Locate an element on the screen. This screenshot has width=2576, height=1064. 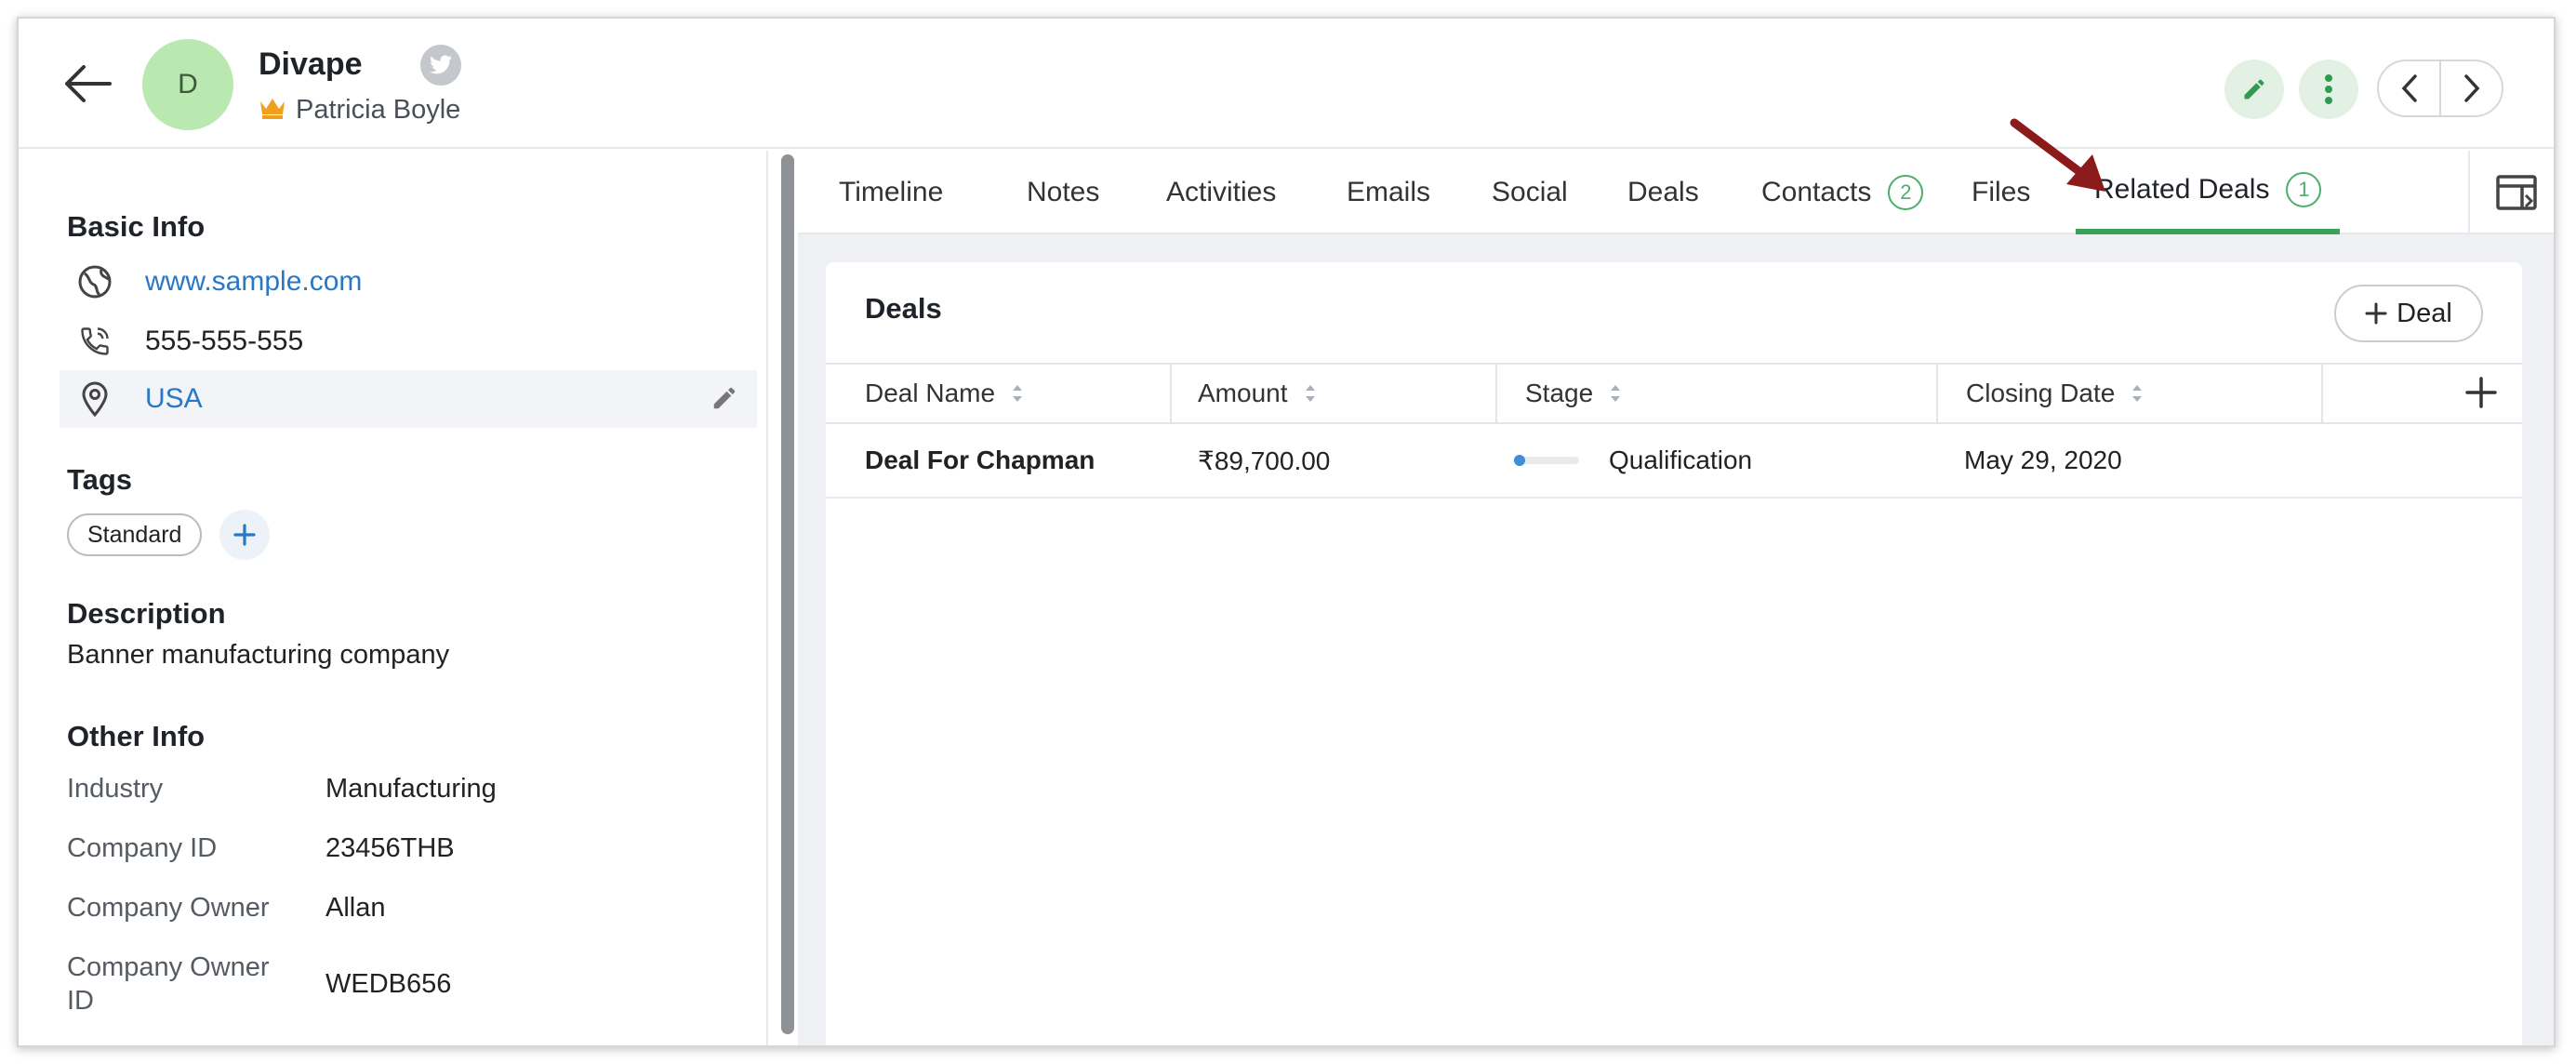
tab-label: Activities is located at coordinates (1221, 192).